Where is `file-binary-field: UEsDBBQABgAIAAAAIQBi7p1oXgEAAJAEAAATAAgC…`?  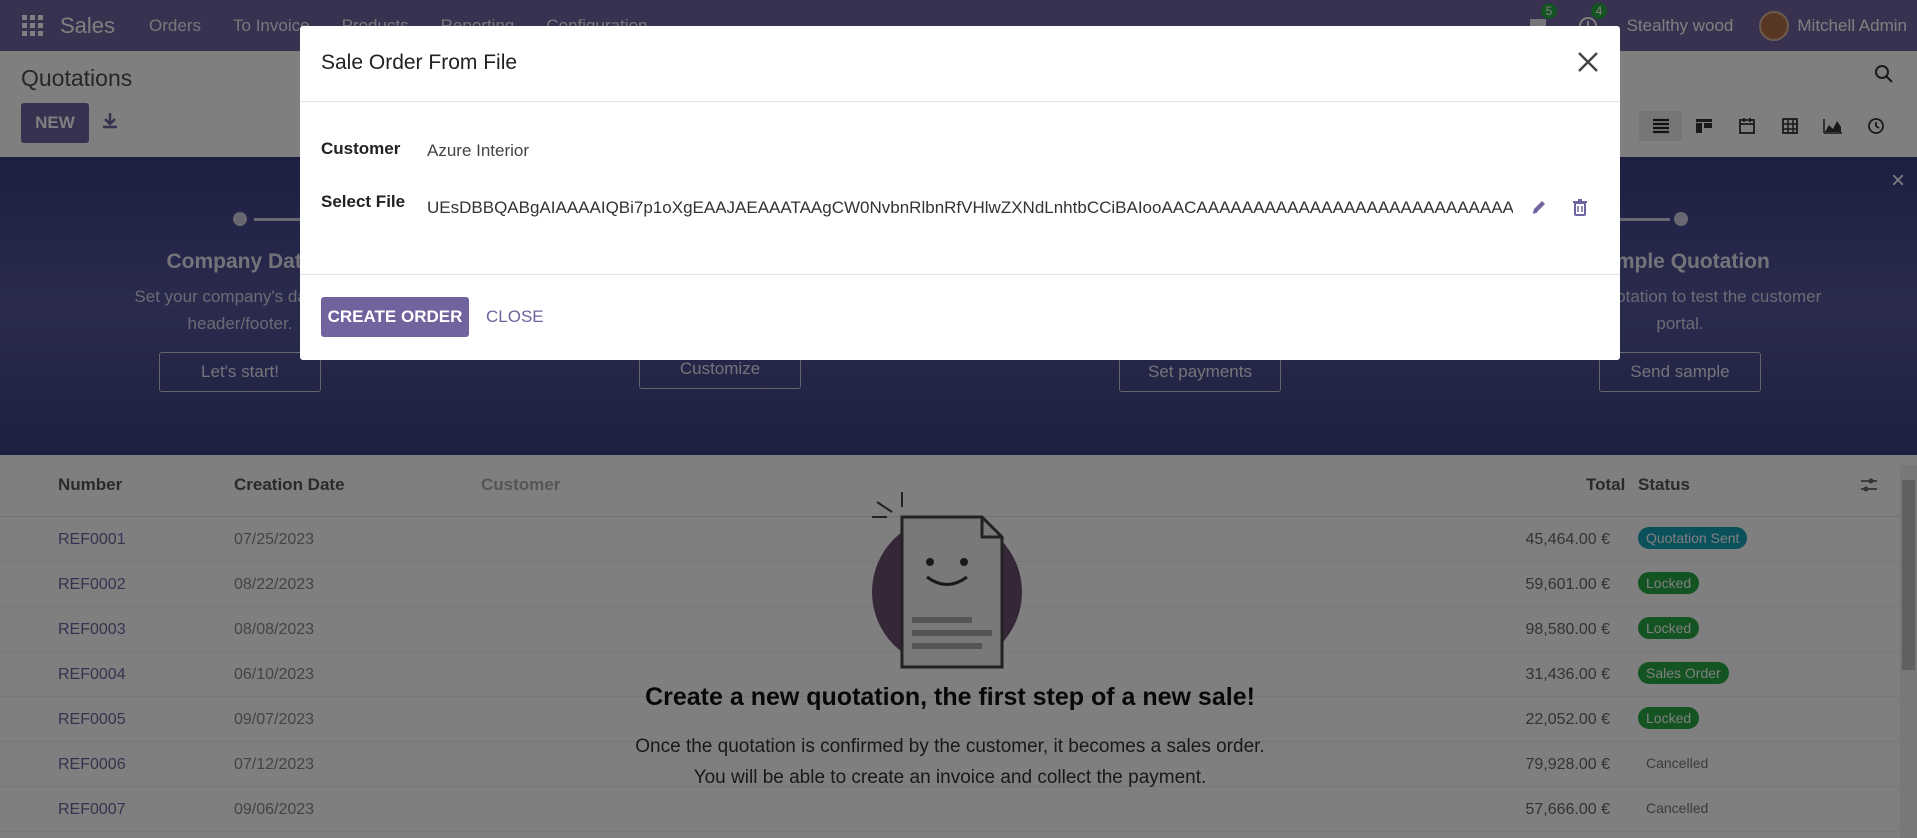
file-binary-field: UEsDBBQABgAIAAAAIQBi7p1oXgEAAJAEAAATAAgC… is located at coordinates (970, 207).